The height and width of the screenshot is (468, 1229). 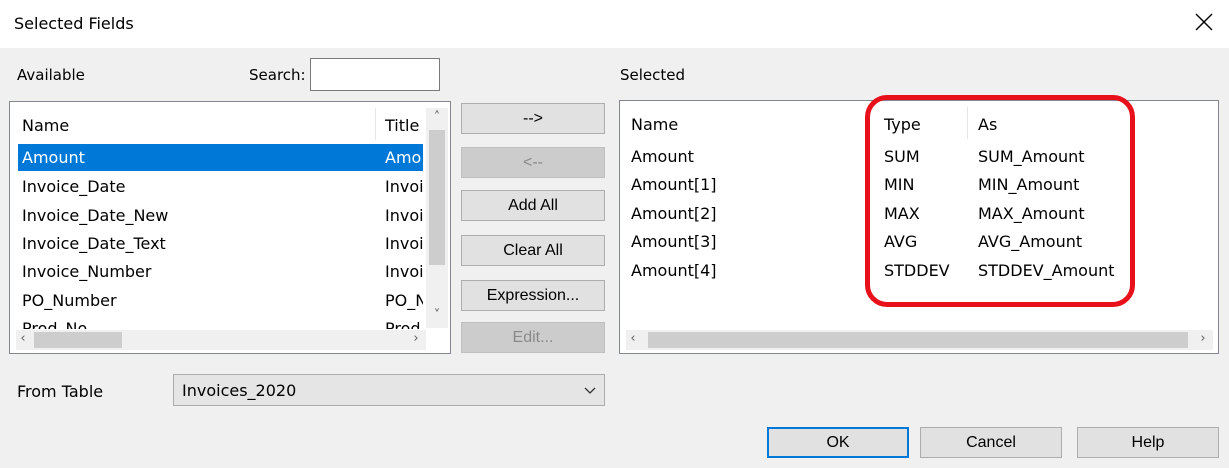 What do you see at coordinates (220, 215) in the screenshot?
I see `list-item: Invoice_Date_New Invoi` at bounding box center [220, 215].